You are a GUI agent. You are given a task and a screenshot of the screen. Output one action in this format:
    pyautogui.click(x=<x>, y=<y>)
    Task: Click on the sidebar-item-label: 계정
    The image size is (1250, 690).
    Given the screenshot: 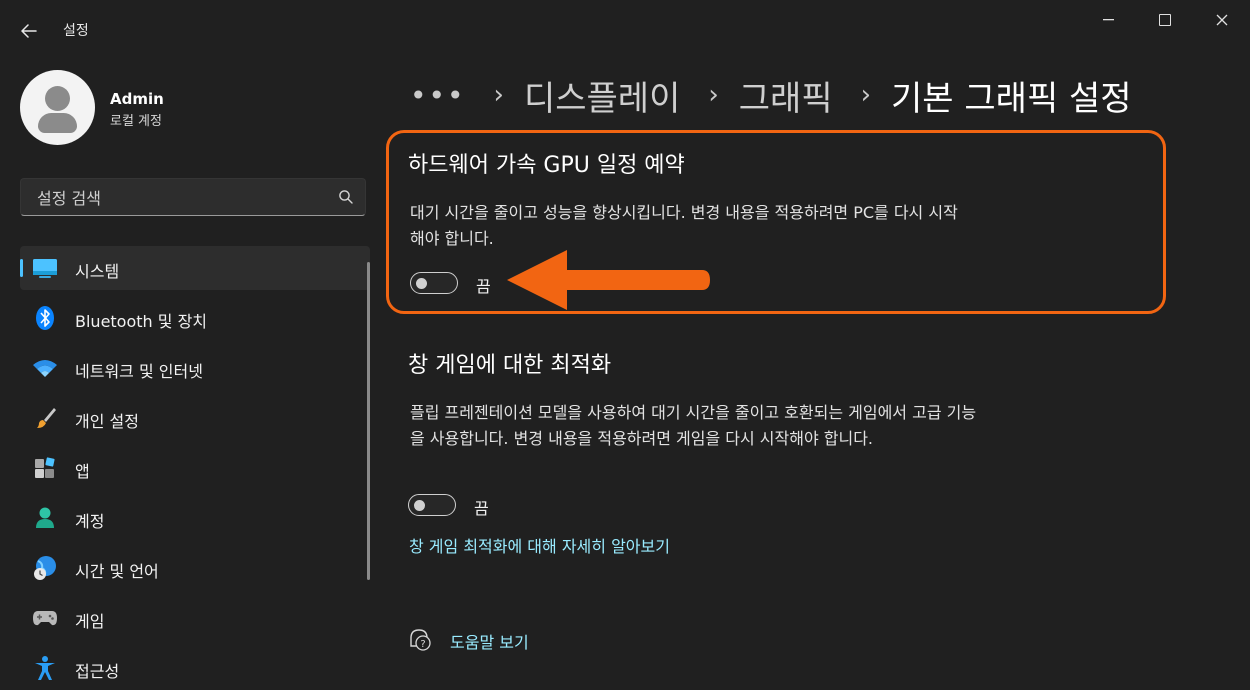 What is the action you would take?
    pyautogui.click(x=90, y=521)
    